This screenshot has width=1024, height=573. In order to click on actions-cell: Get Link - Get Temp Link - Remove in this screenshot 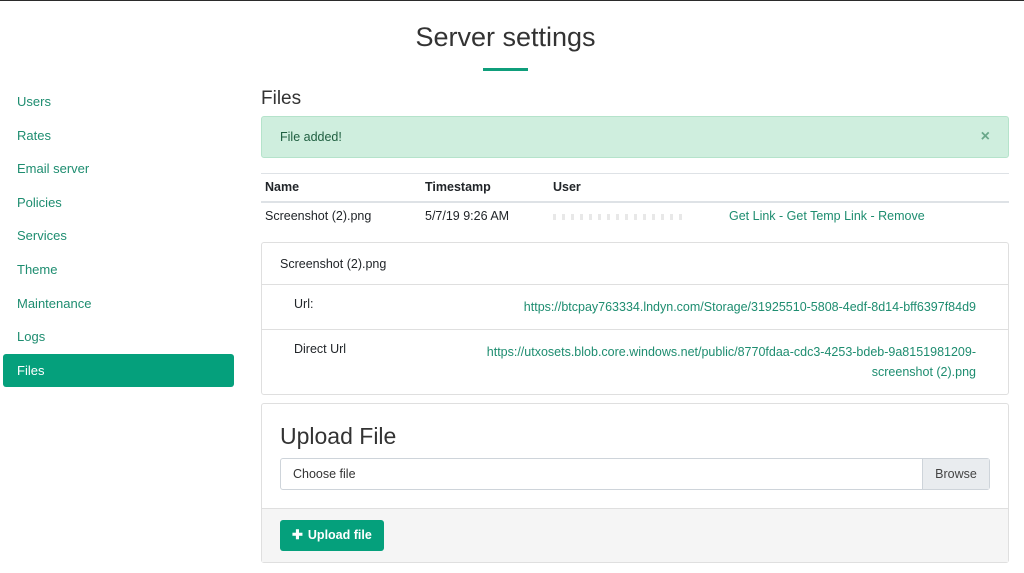, I will do `click(867, 216)`.